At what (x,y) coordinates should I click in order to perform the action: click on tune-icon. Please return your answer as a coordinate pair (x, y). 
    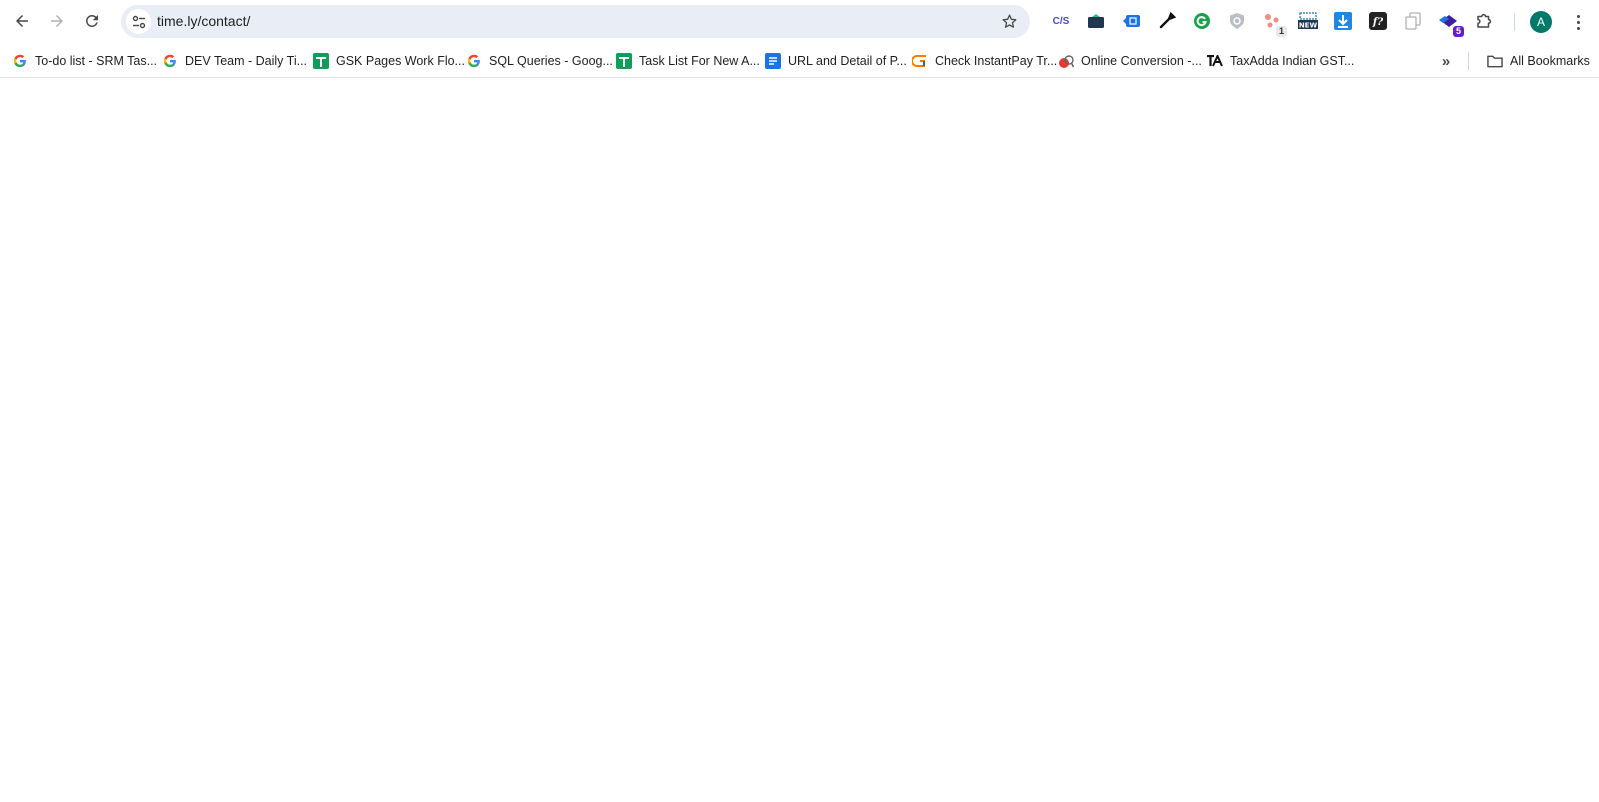
    Looking at the image, I should click on (138, 21).